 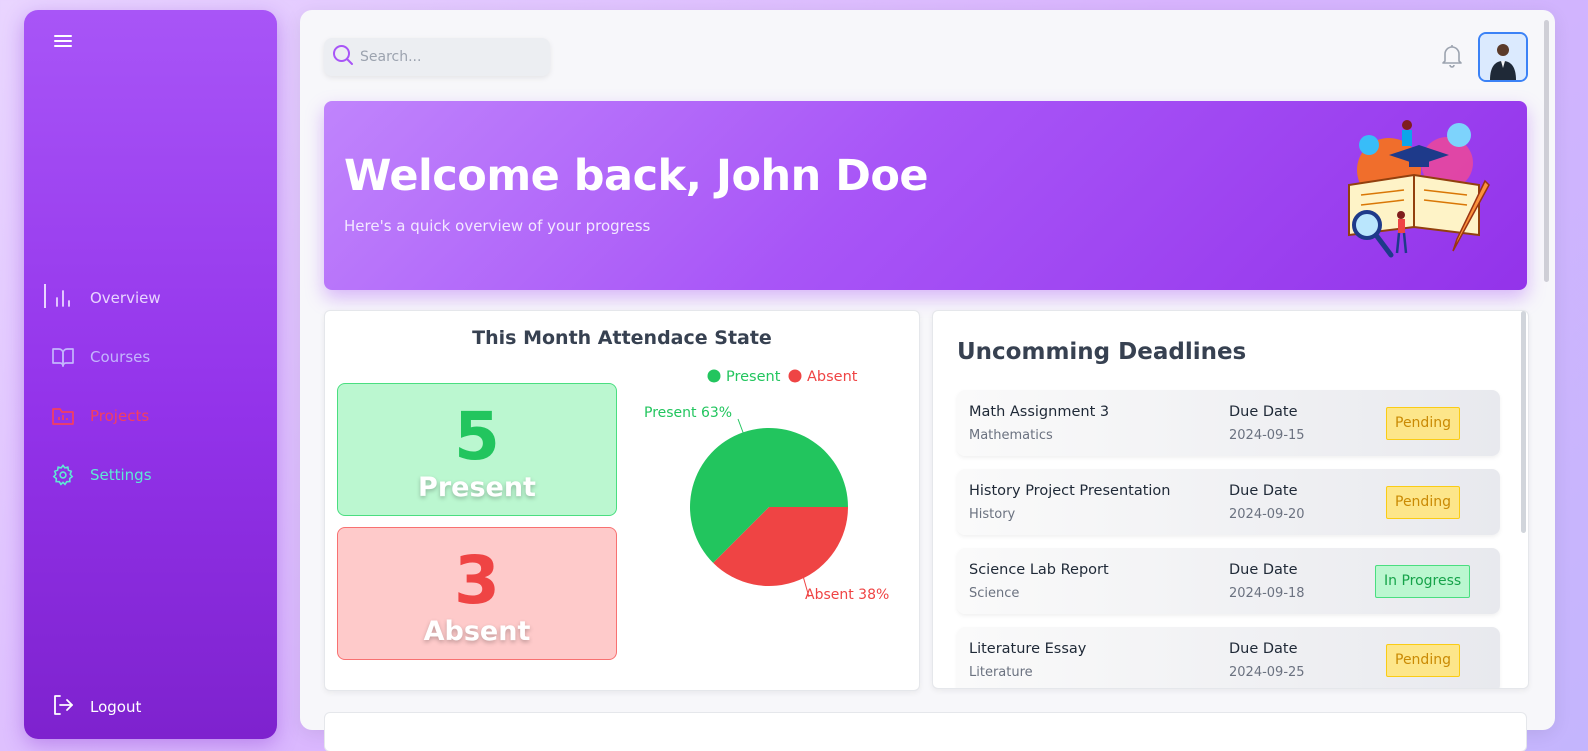 What do you see at coordinates (1267, 593) in the screenshot?
I see `due-date-value: 2024-09-18` at bounding box center [1267, 593].